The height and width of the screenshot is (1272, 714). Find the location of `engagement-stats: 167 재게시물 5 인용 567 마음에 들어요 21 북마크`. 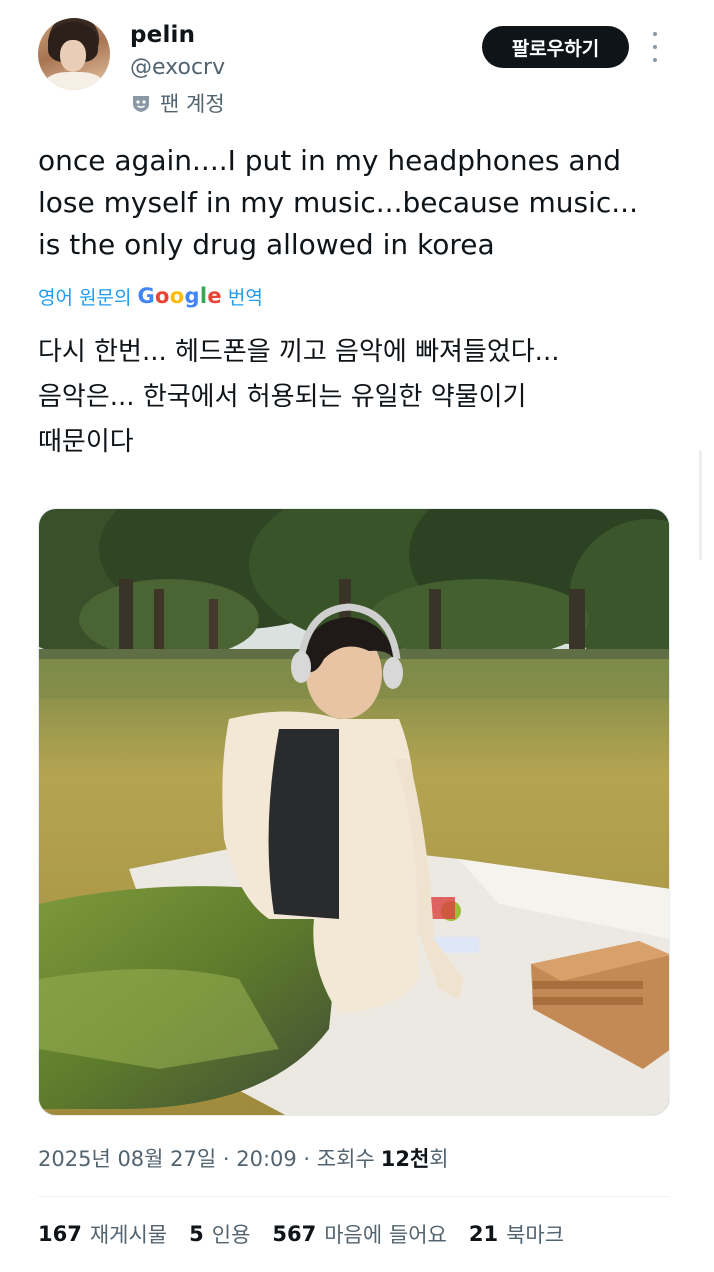

engagement-stats: 167 재게시물 5 인용 567 마음에 들어요 21 북마크 is located at coordinates (301, 1234).